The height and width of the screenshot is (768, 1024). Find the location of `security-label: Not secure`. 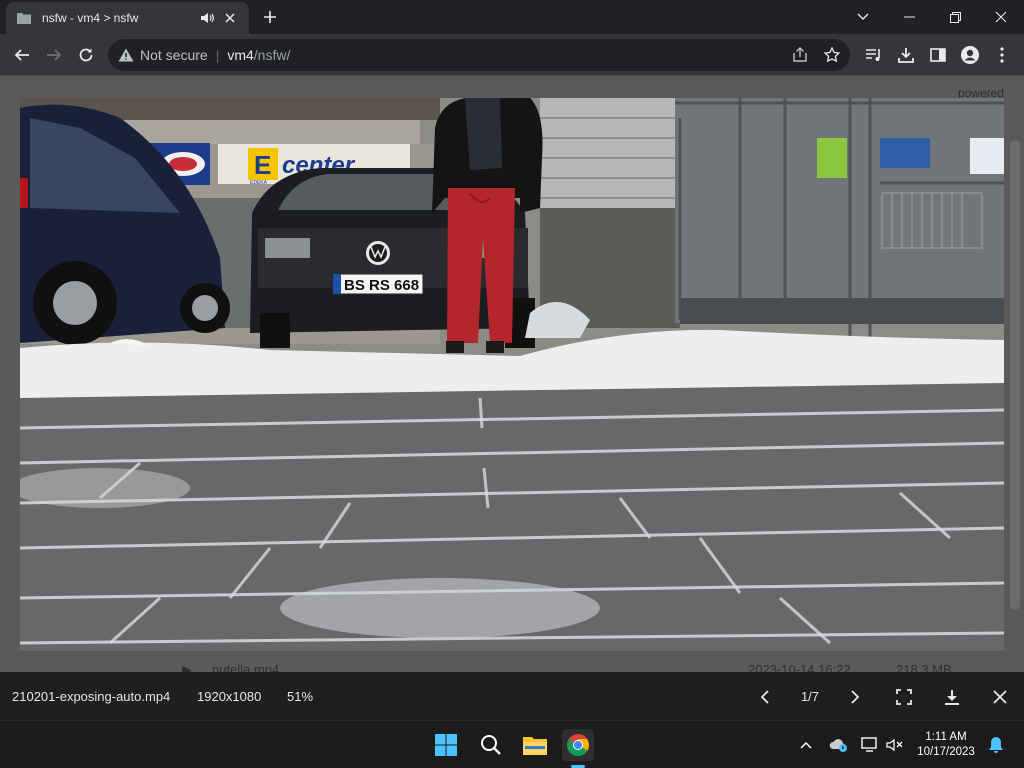

security-label: Not secure is located at coordinates (174, 55).